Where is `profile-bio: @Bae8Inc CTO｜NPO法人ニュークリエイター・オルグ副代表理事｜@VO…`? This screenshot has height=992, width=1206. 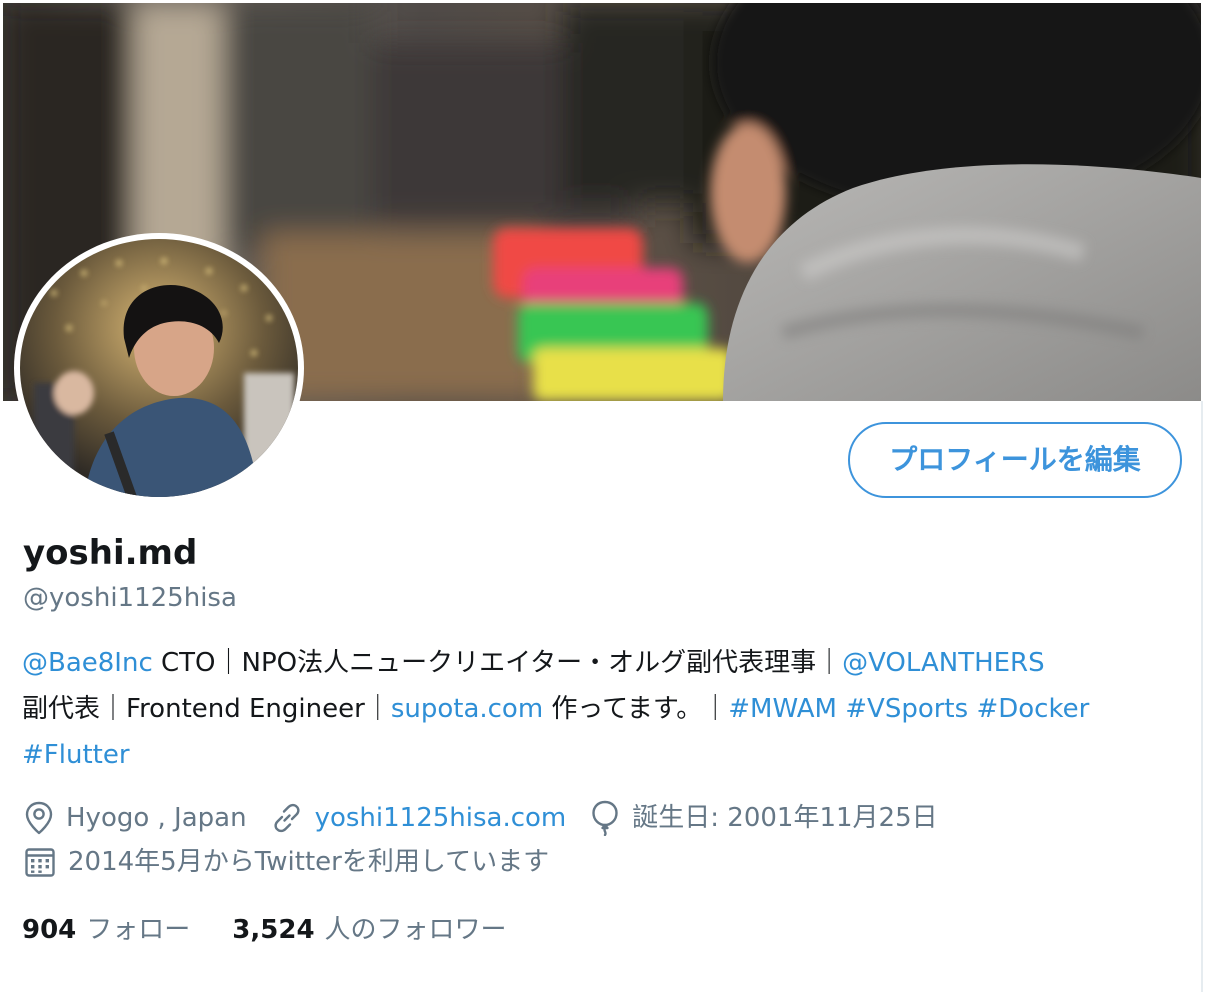
profile-bio: @Bae8Inc CTO｜NPO法人ニュークリエイター・オルグ副代表理事｜@VO… is located at coordinates (607, 709).